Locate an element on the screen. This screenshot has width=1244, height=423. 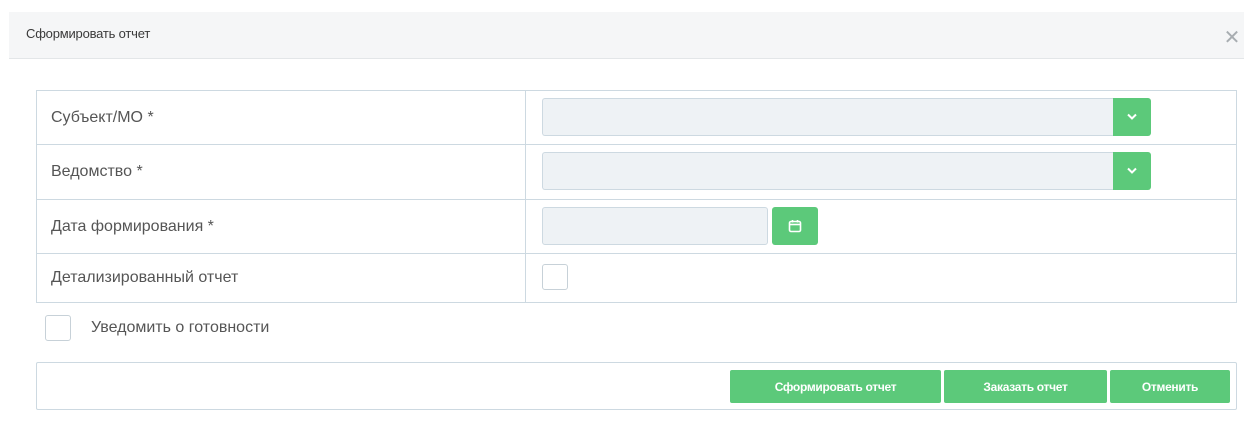
notify-checkbox is located at coordinates (58, 328).